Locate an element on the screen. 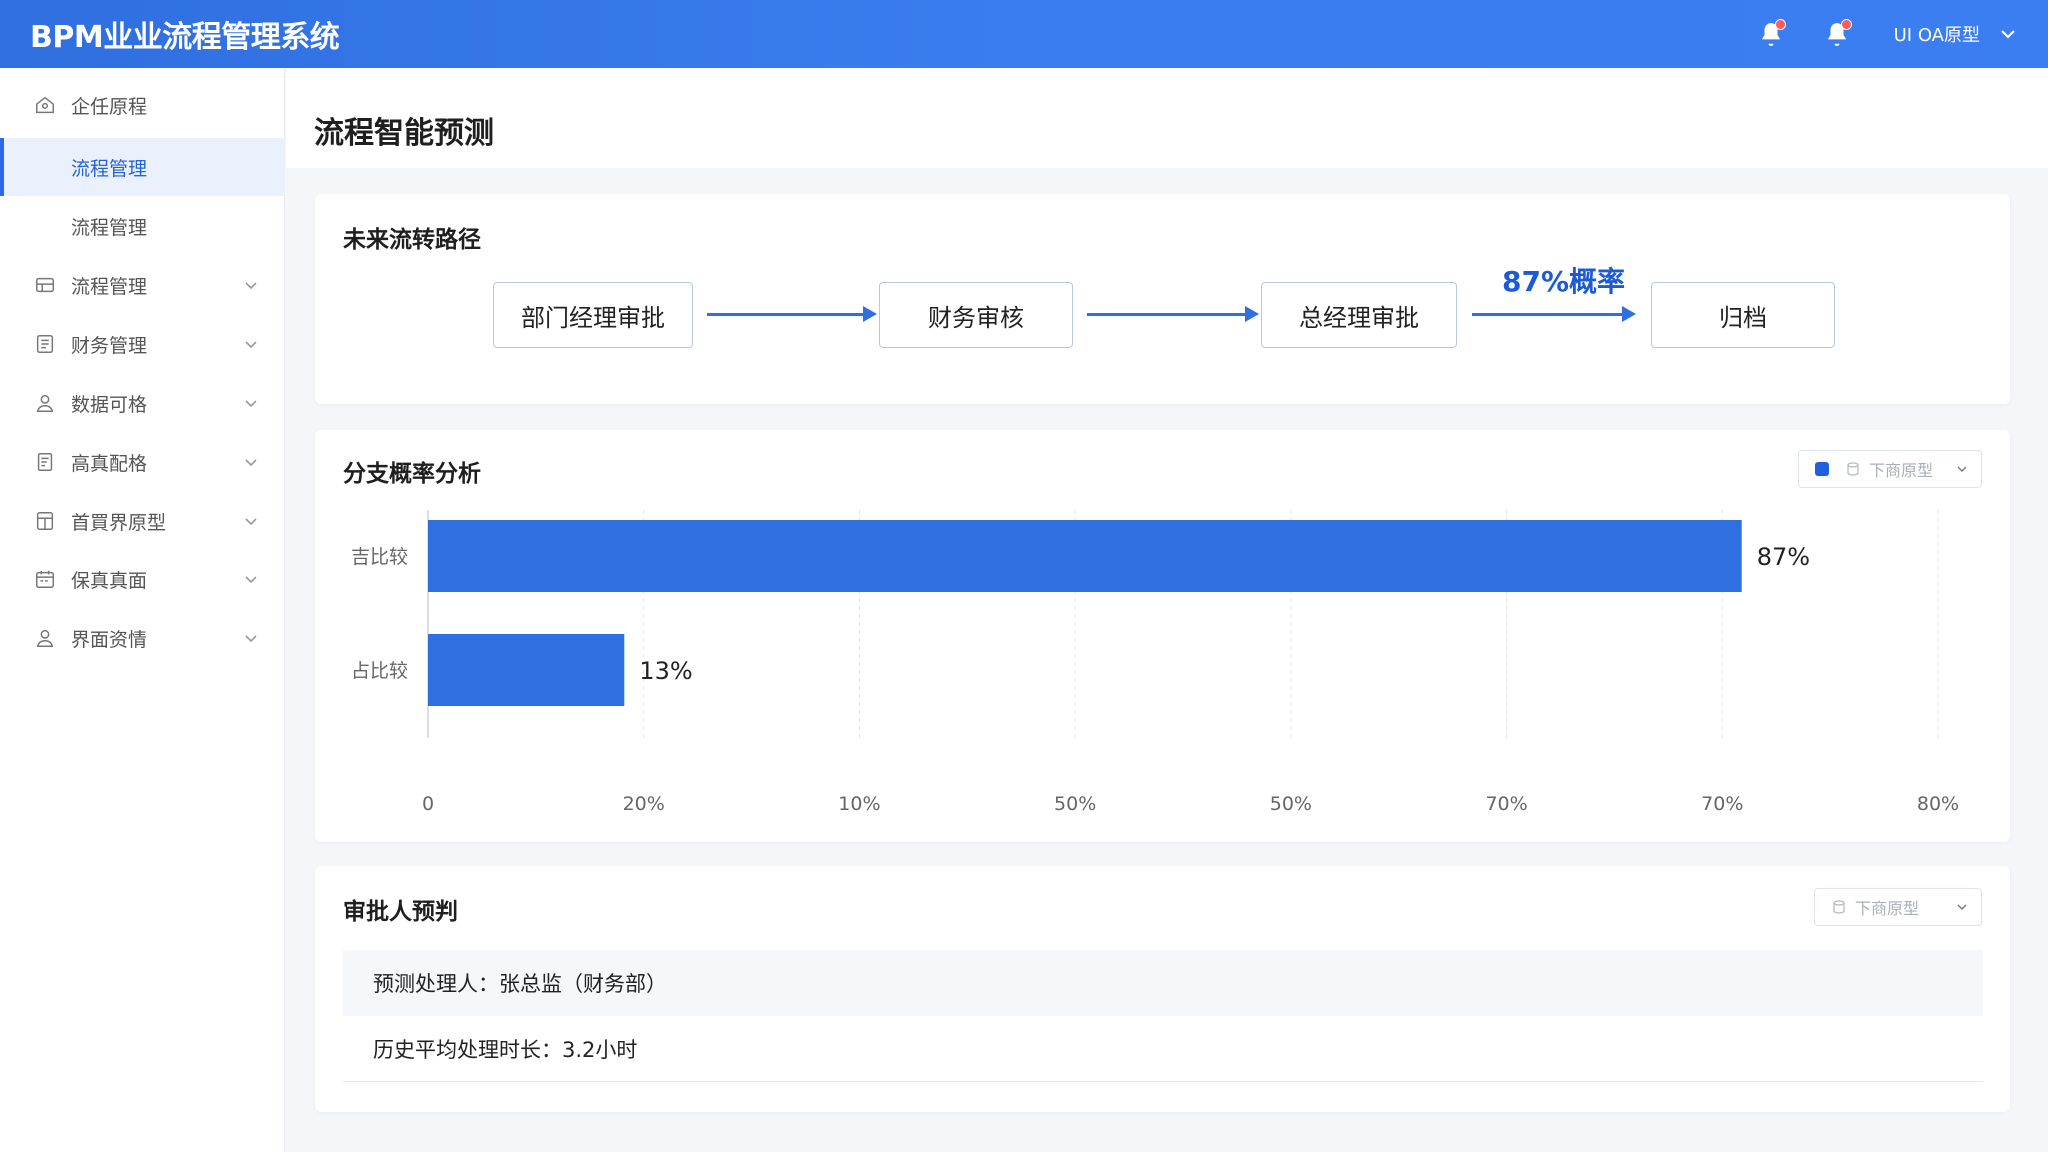 Image resolution: width=2048 pixels, height=1152 pixels. sidebar-item-process-group: 流程管理 is located at coordinates (142, 285).